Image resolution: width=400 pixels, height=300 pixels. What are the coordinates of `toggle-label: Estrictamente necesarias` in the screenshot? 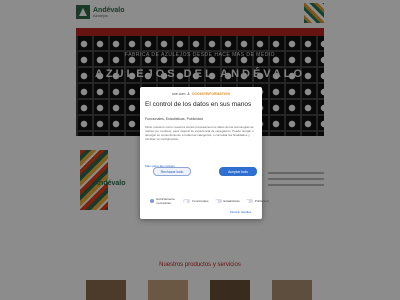 It's located at (165, 201).